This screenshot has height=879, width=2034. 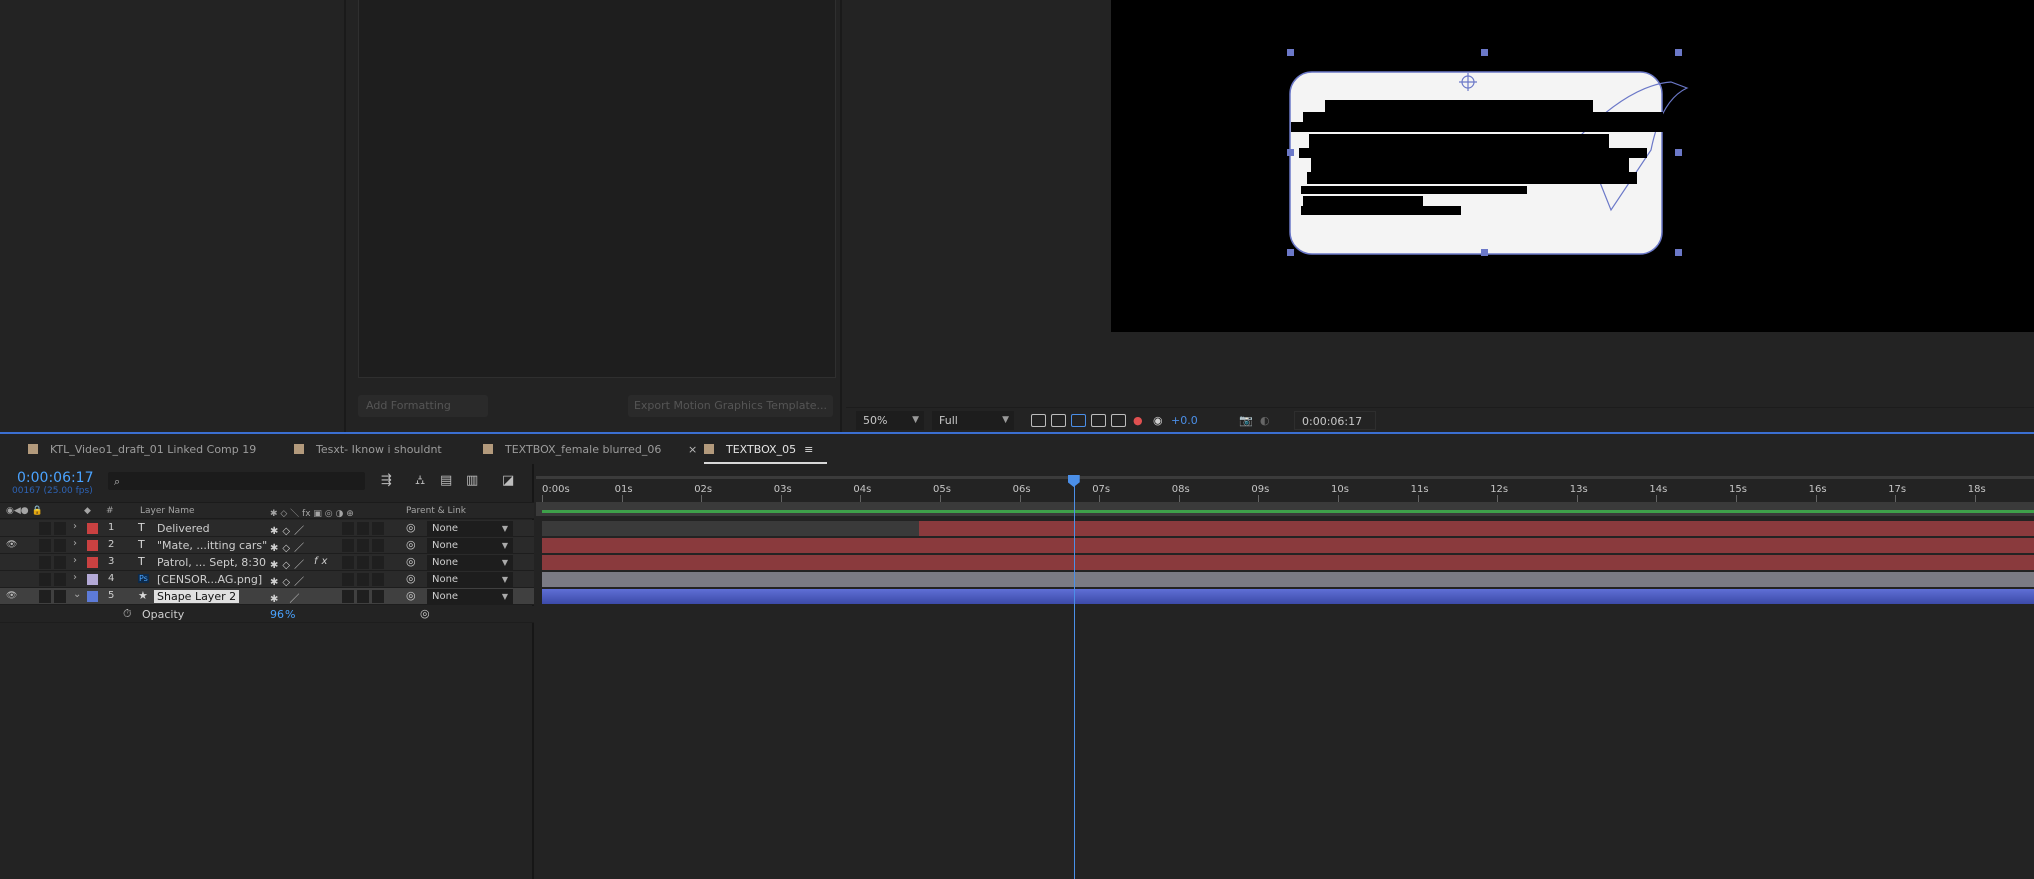 I want to click on layer-row: › 4 Ps [CENSOR...AG.png] ✱◇／ ◎ None ▼, so click(x=267, y=579).